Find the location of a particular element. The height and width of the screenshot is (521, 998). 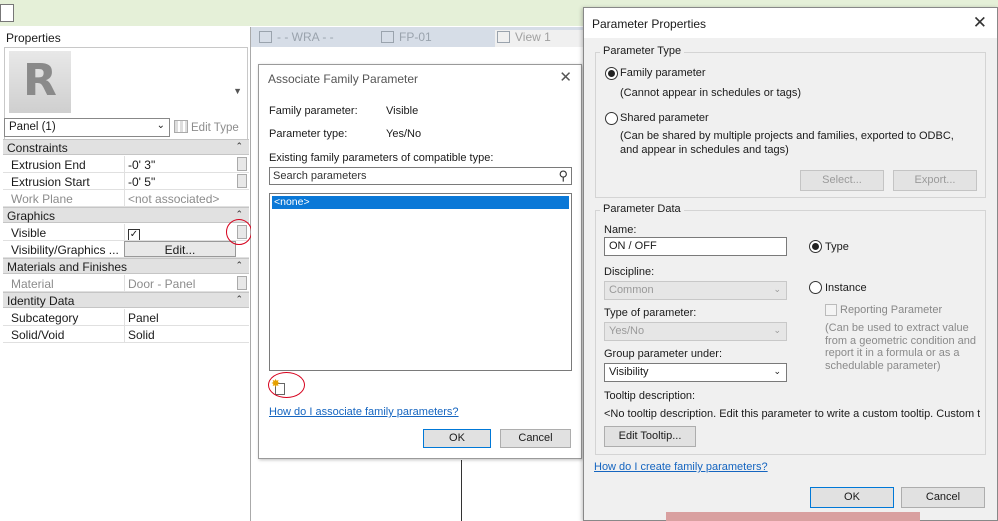

row-material: Material Door - Panel is located at coordinates (126, 283).